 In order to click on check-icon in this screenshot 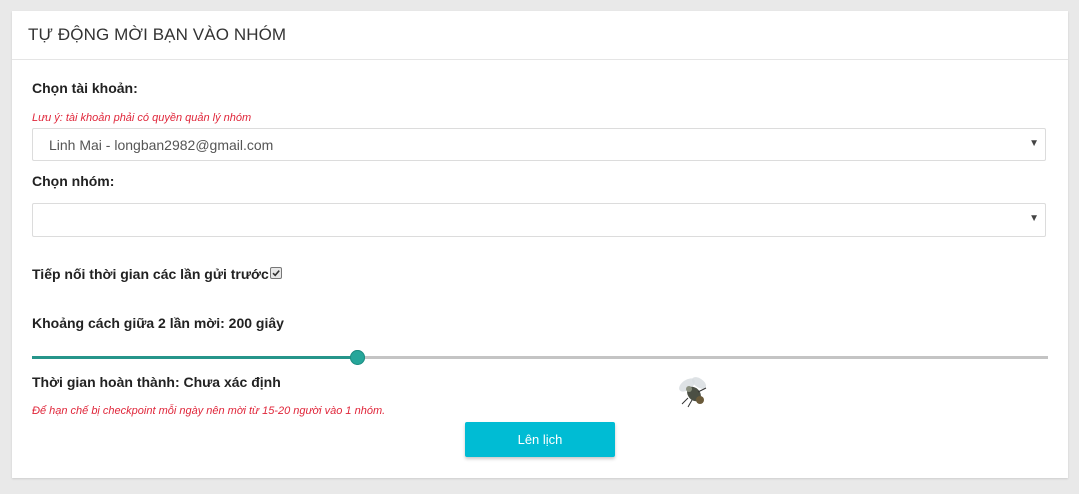, I will do `click(276, 273)`.